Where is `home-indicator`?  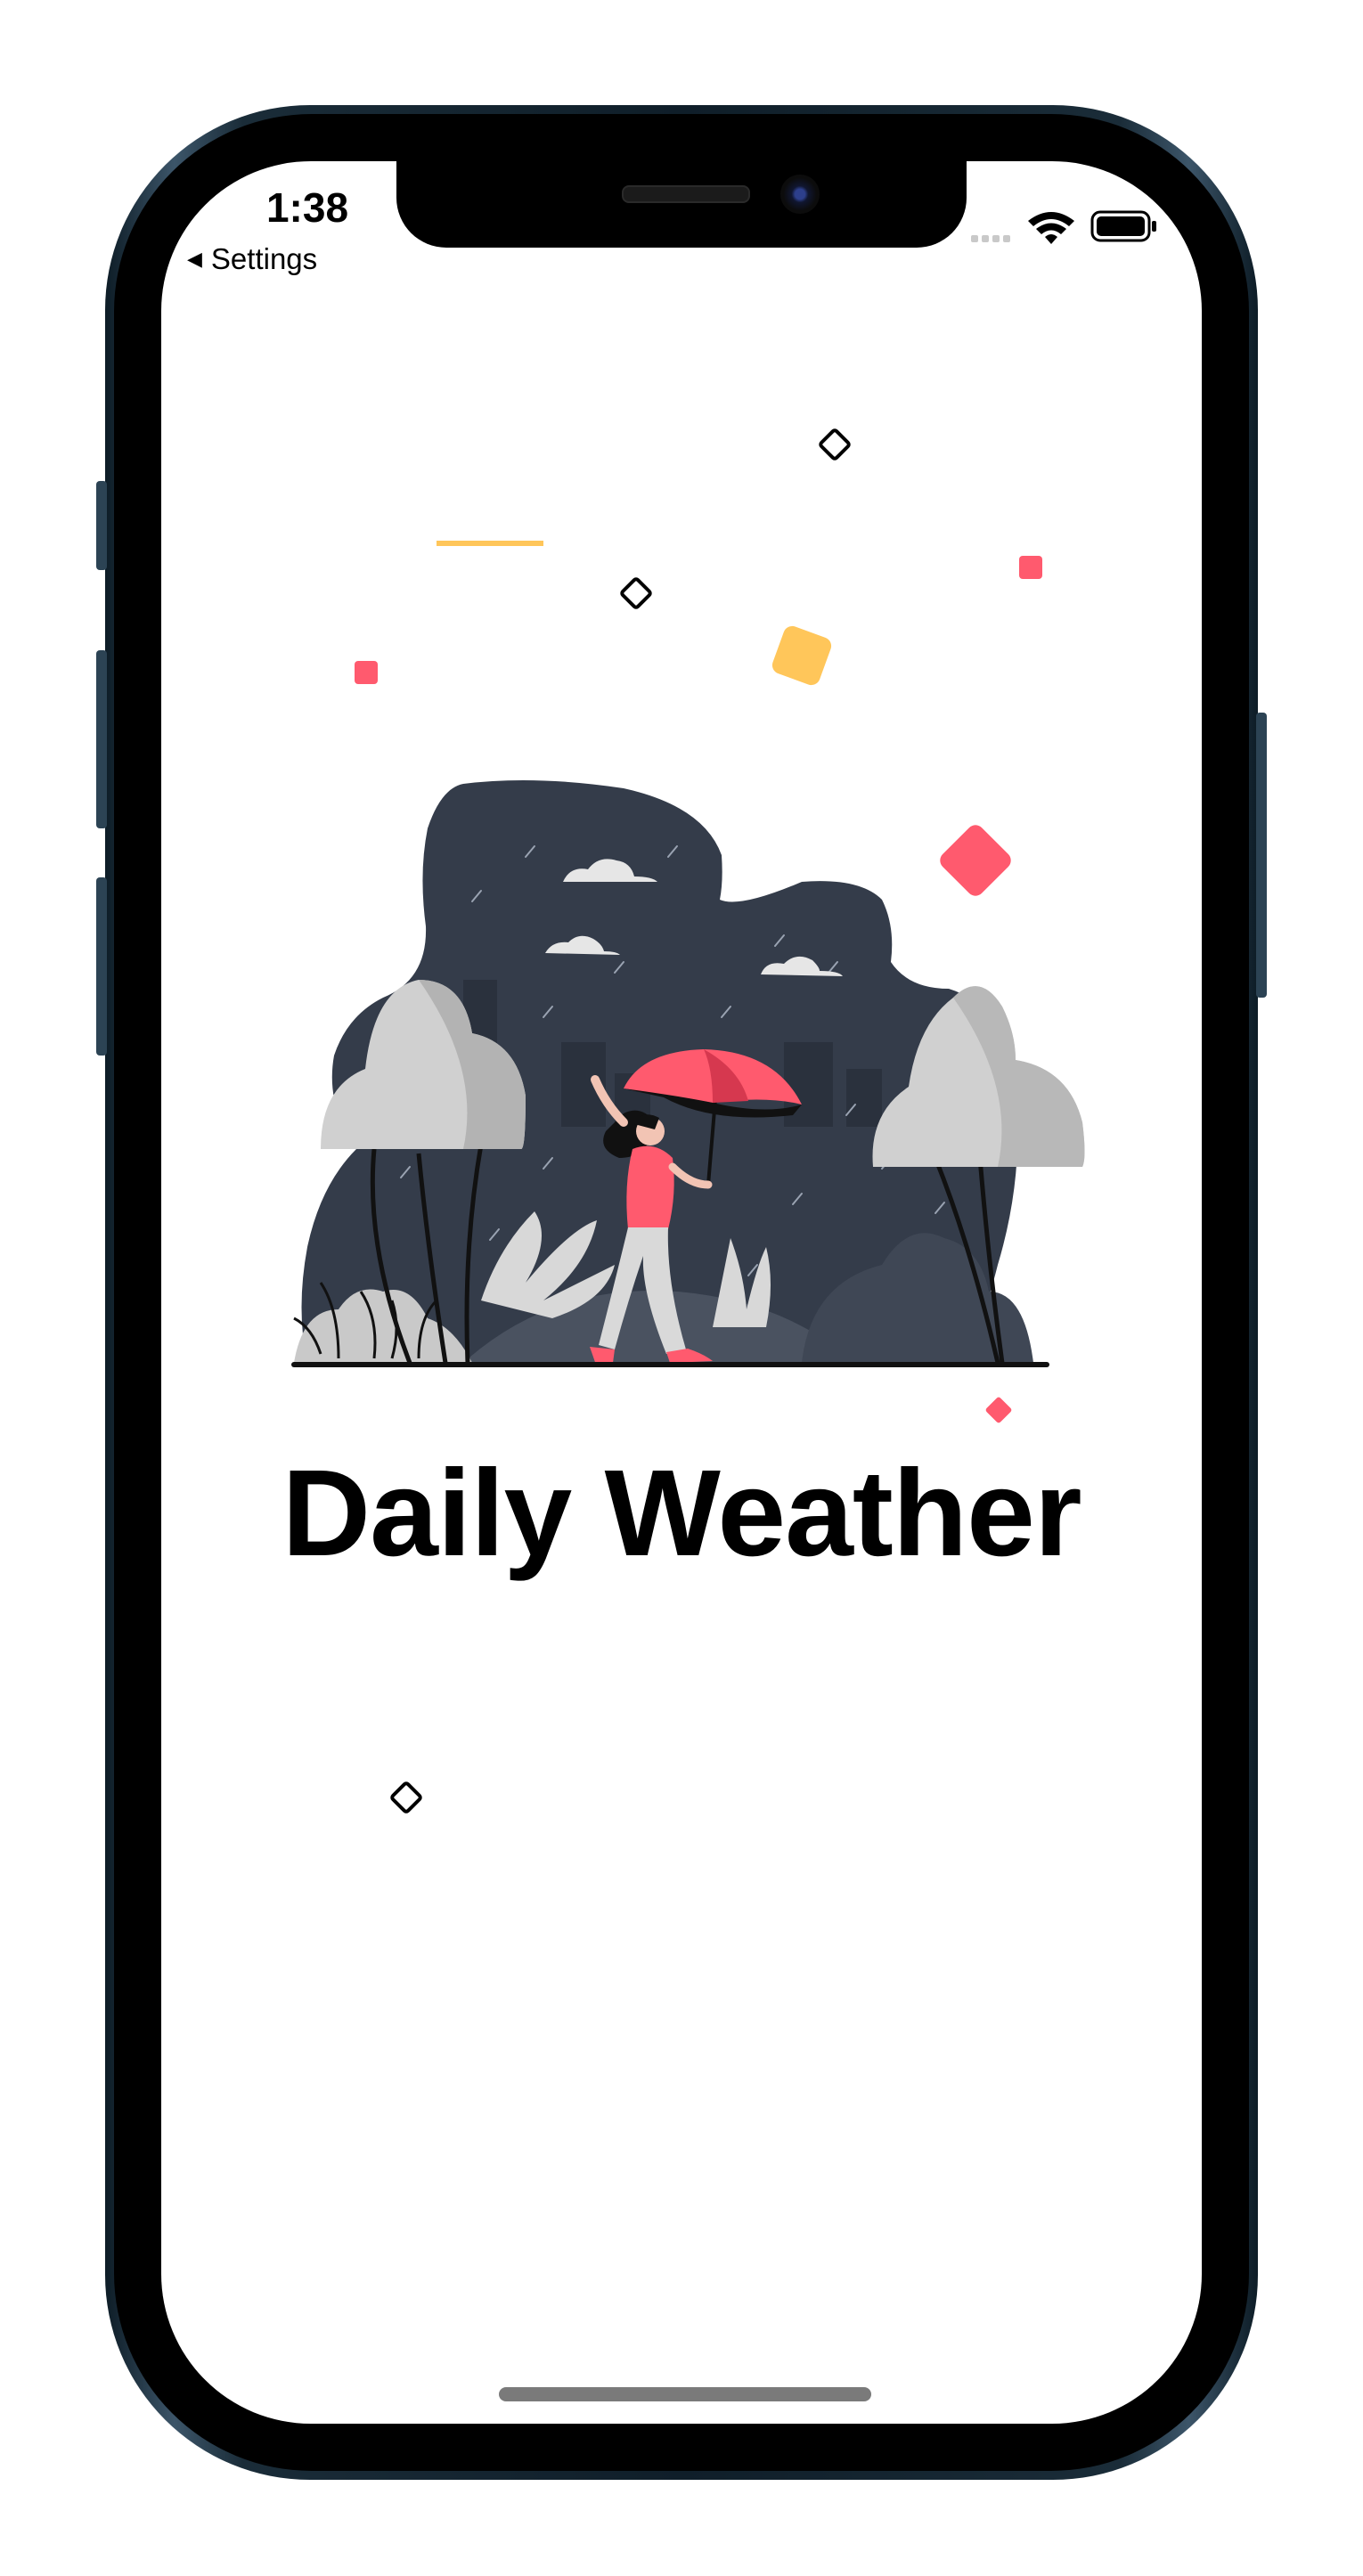 home-indicator is located at coordinates (685, 2394).